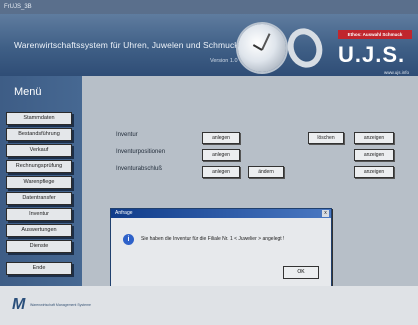 The width and height of the screenshot is (418, 325). What do you see at coordinates (372, 54) in the screenshot?
I see `brand-logo: U.J.S.` at bounding box center [372, 54].